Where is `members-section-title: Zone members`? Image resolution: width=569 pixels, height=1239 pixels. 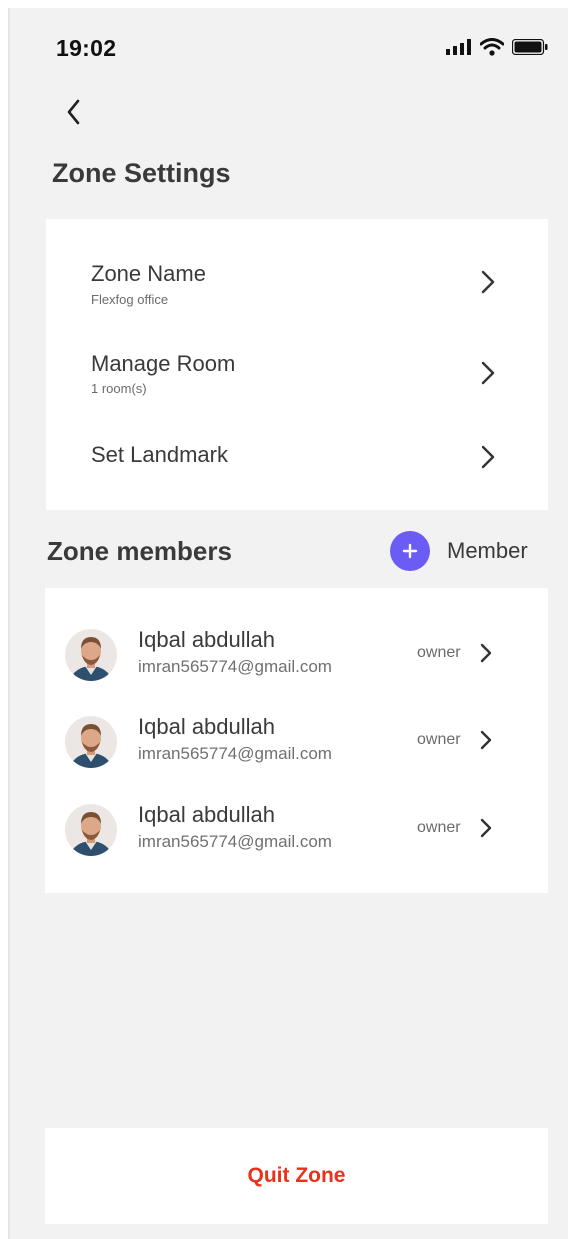
members-section-title: Zone members is located at coordinates (139, 551).